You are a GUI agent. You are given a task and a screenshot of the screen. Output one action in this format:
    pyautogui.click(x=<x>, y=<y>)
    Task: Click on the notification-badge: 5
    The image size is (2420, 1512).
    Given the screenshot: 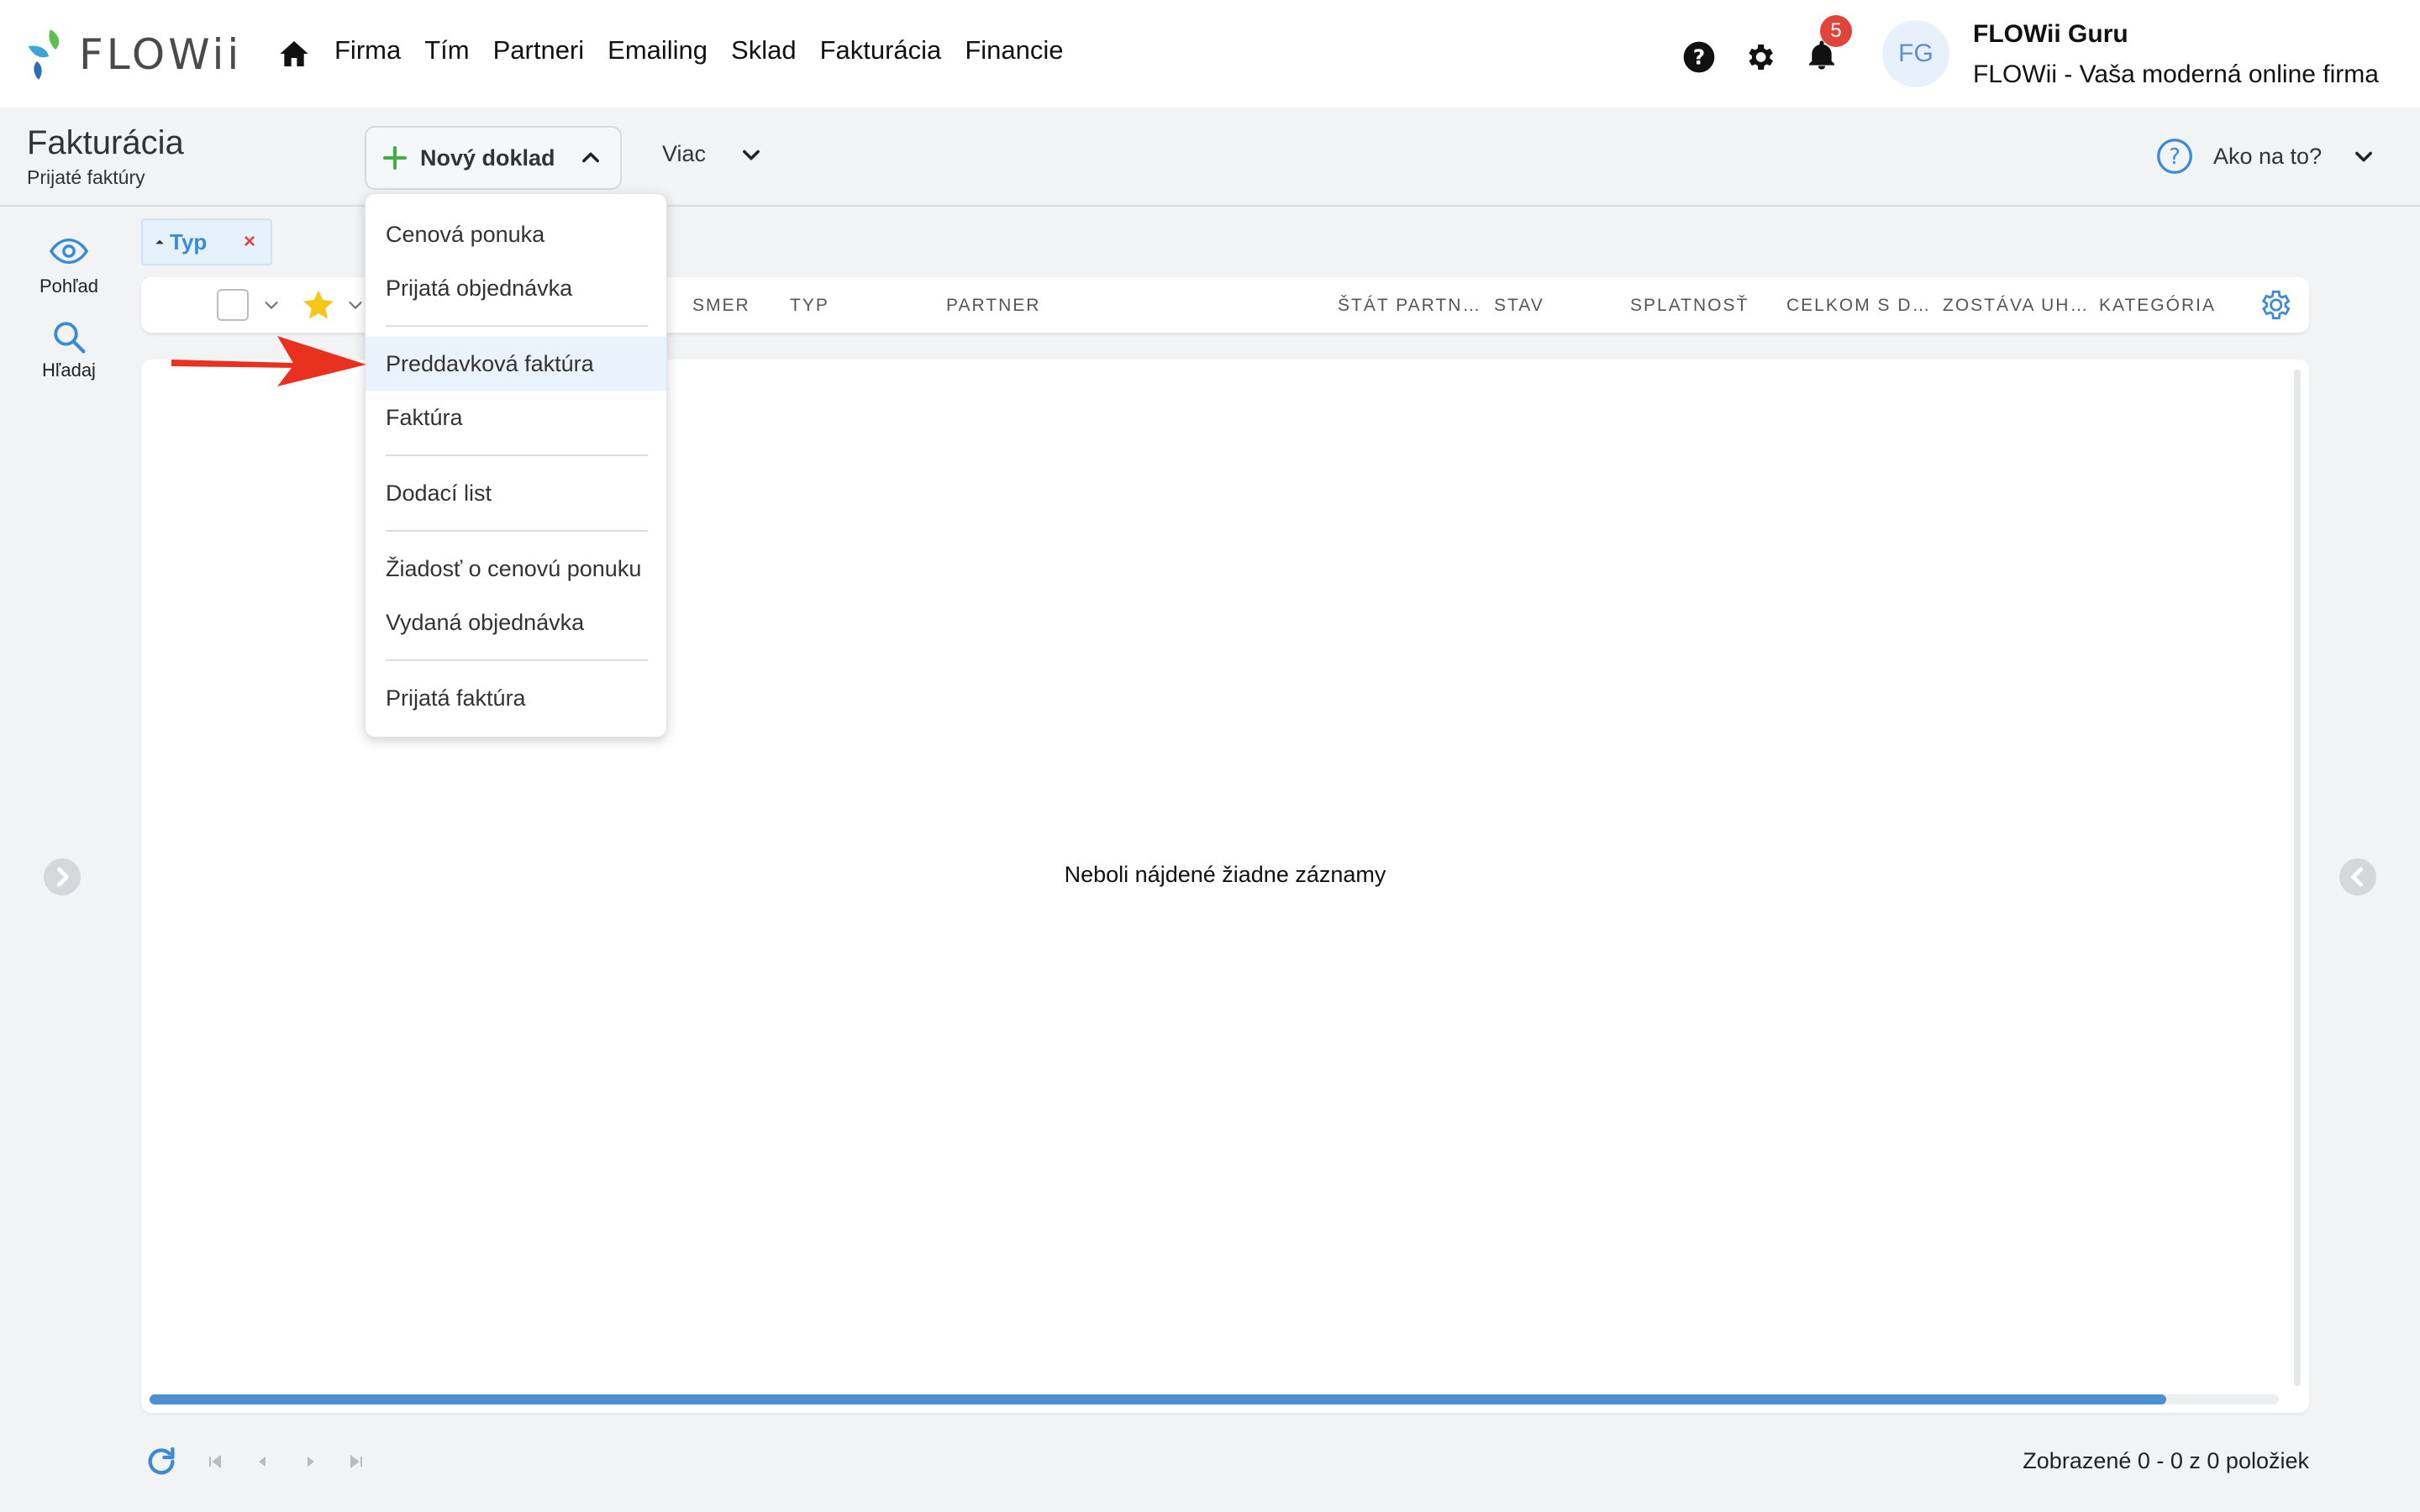 What is the action you would take?
    pyautogui.click(x=1836, y=31)
    